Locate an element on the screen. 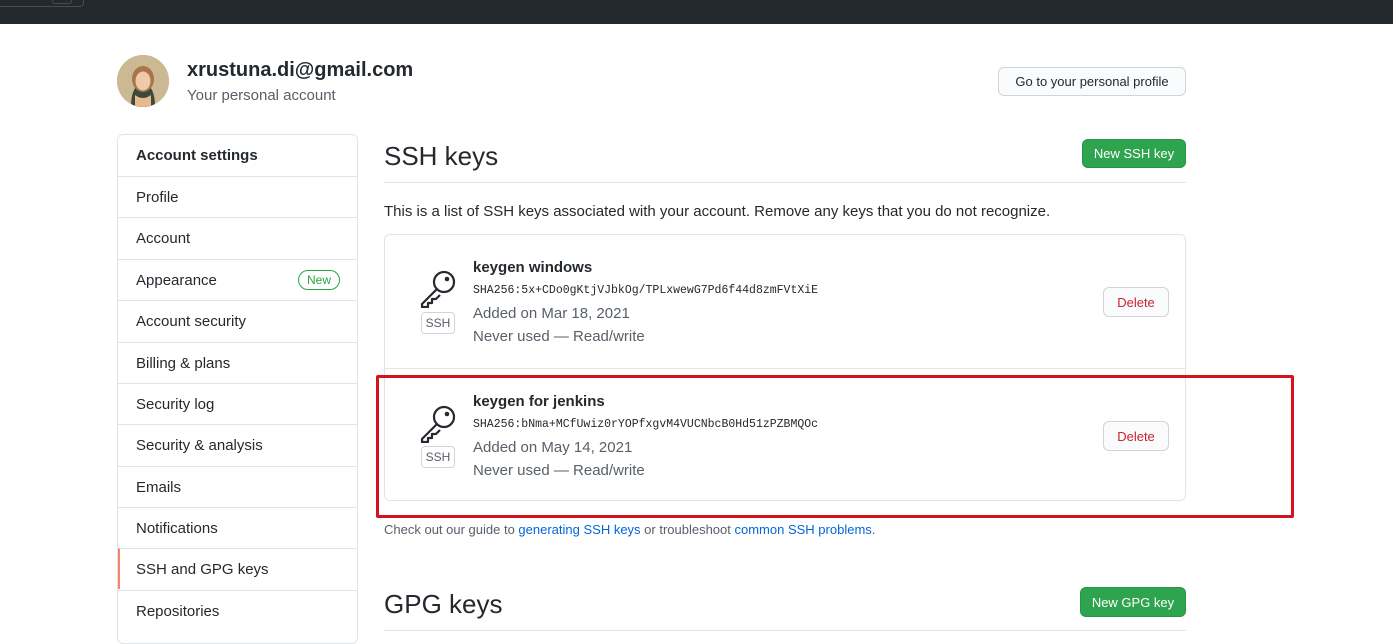  common-ssh-problems-link: common SSH problems is located at coordinates (803, 529).